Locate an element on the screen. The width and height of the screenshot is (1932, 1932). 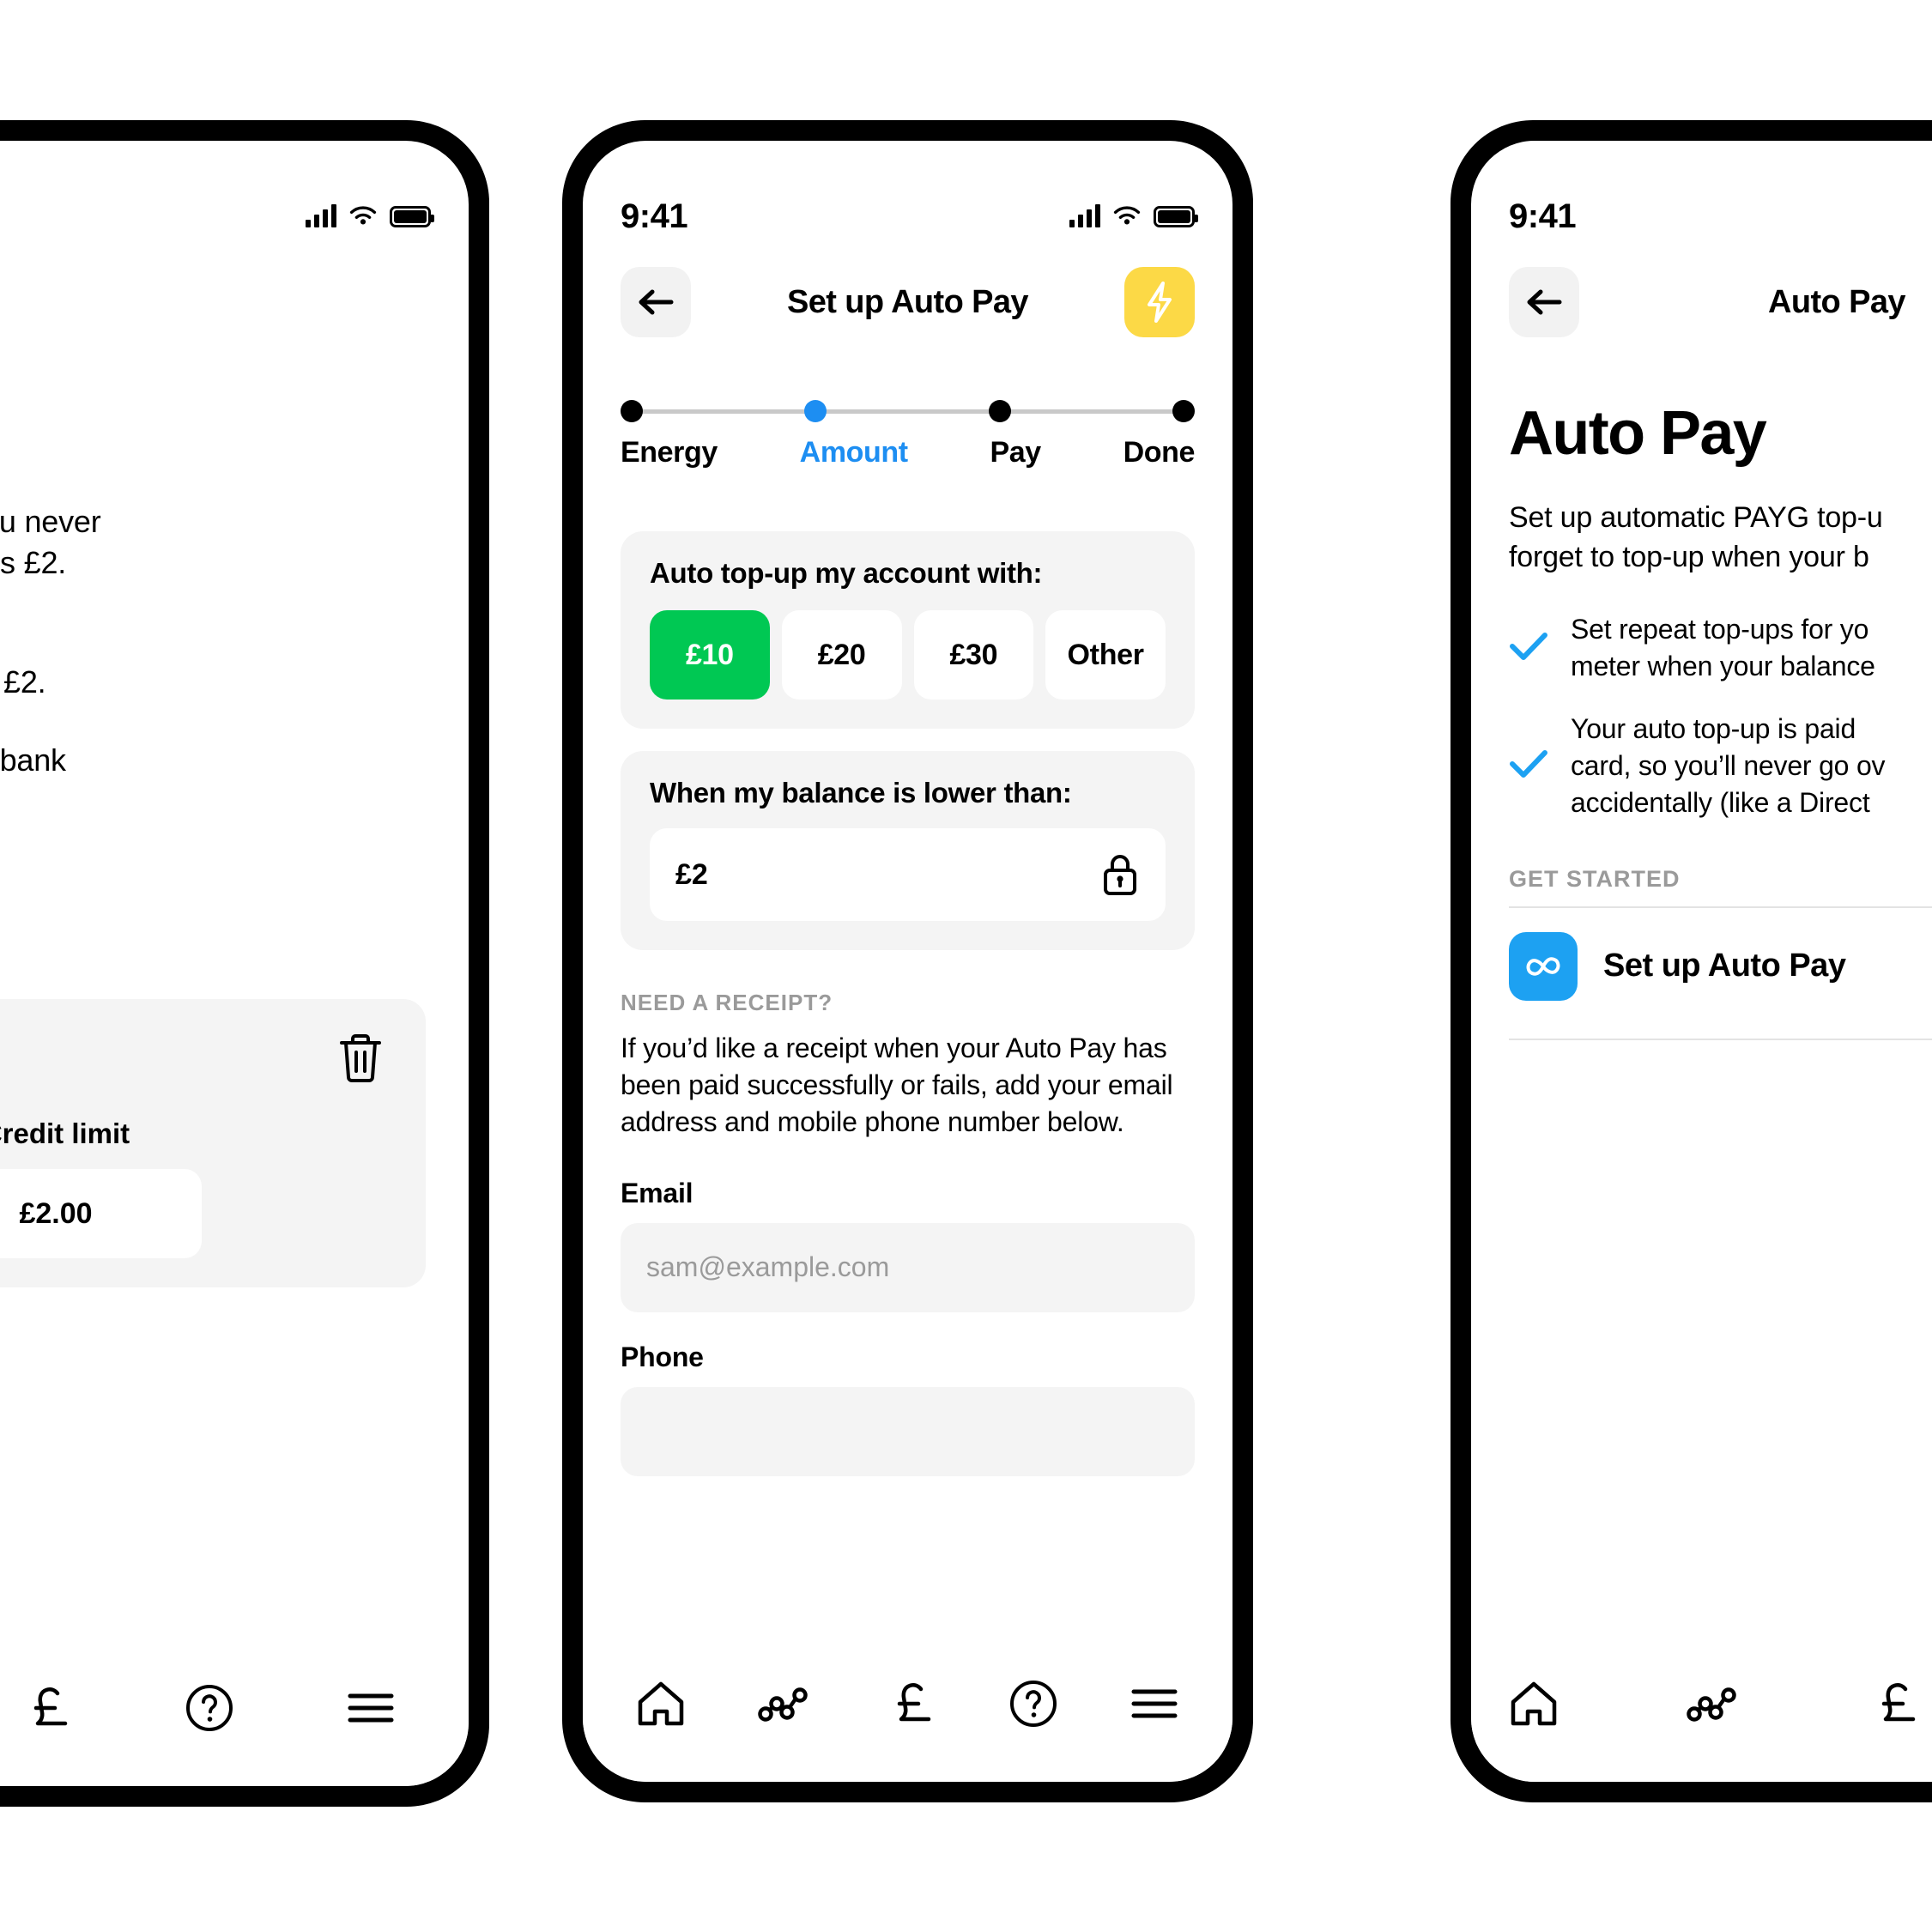
balance-threshold-field: £2 is located at coordinates (908, 875).